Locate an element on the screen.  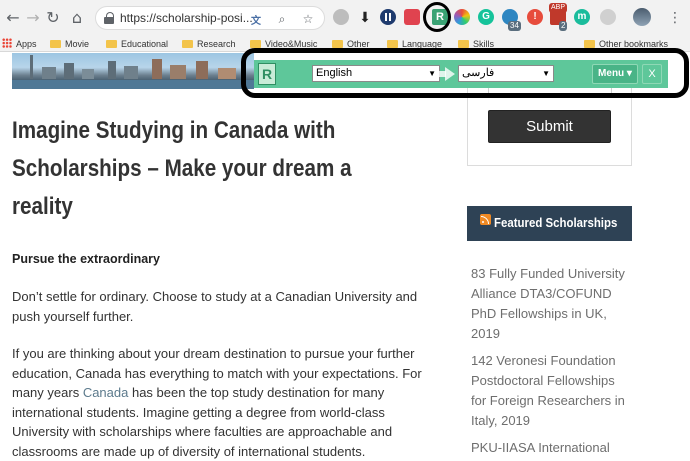
profile-avatar is located at coordinates (642, 17).